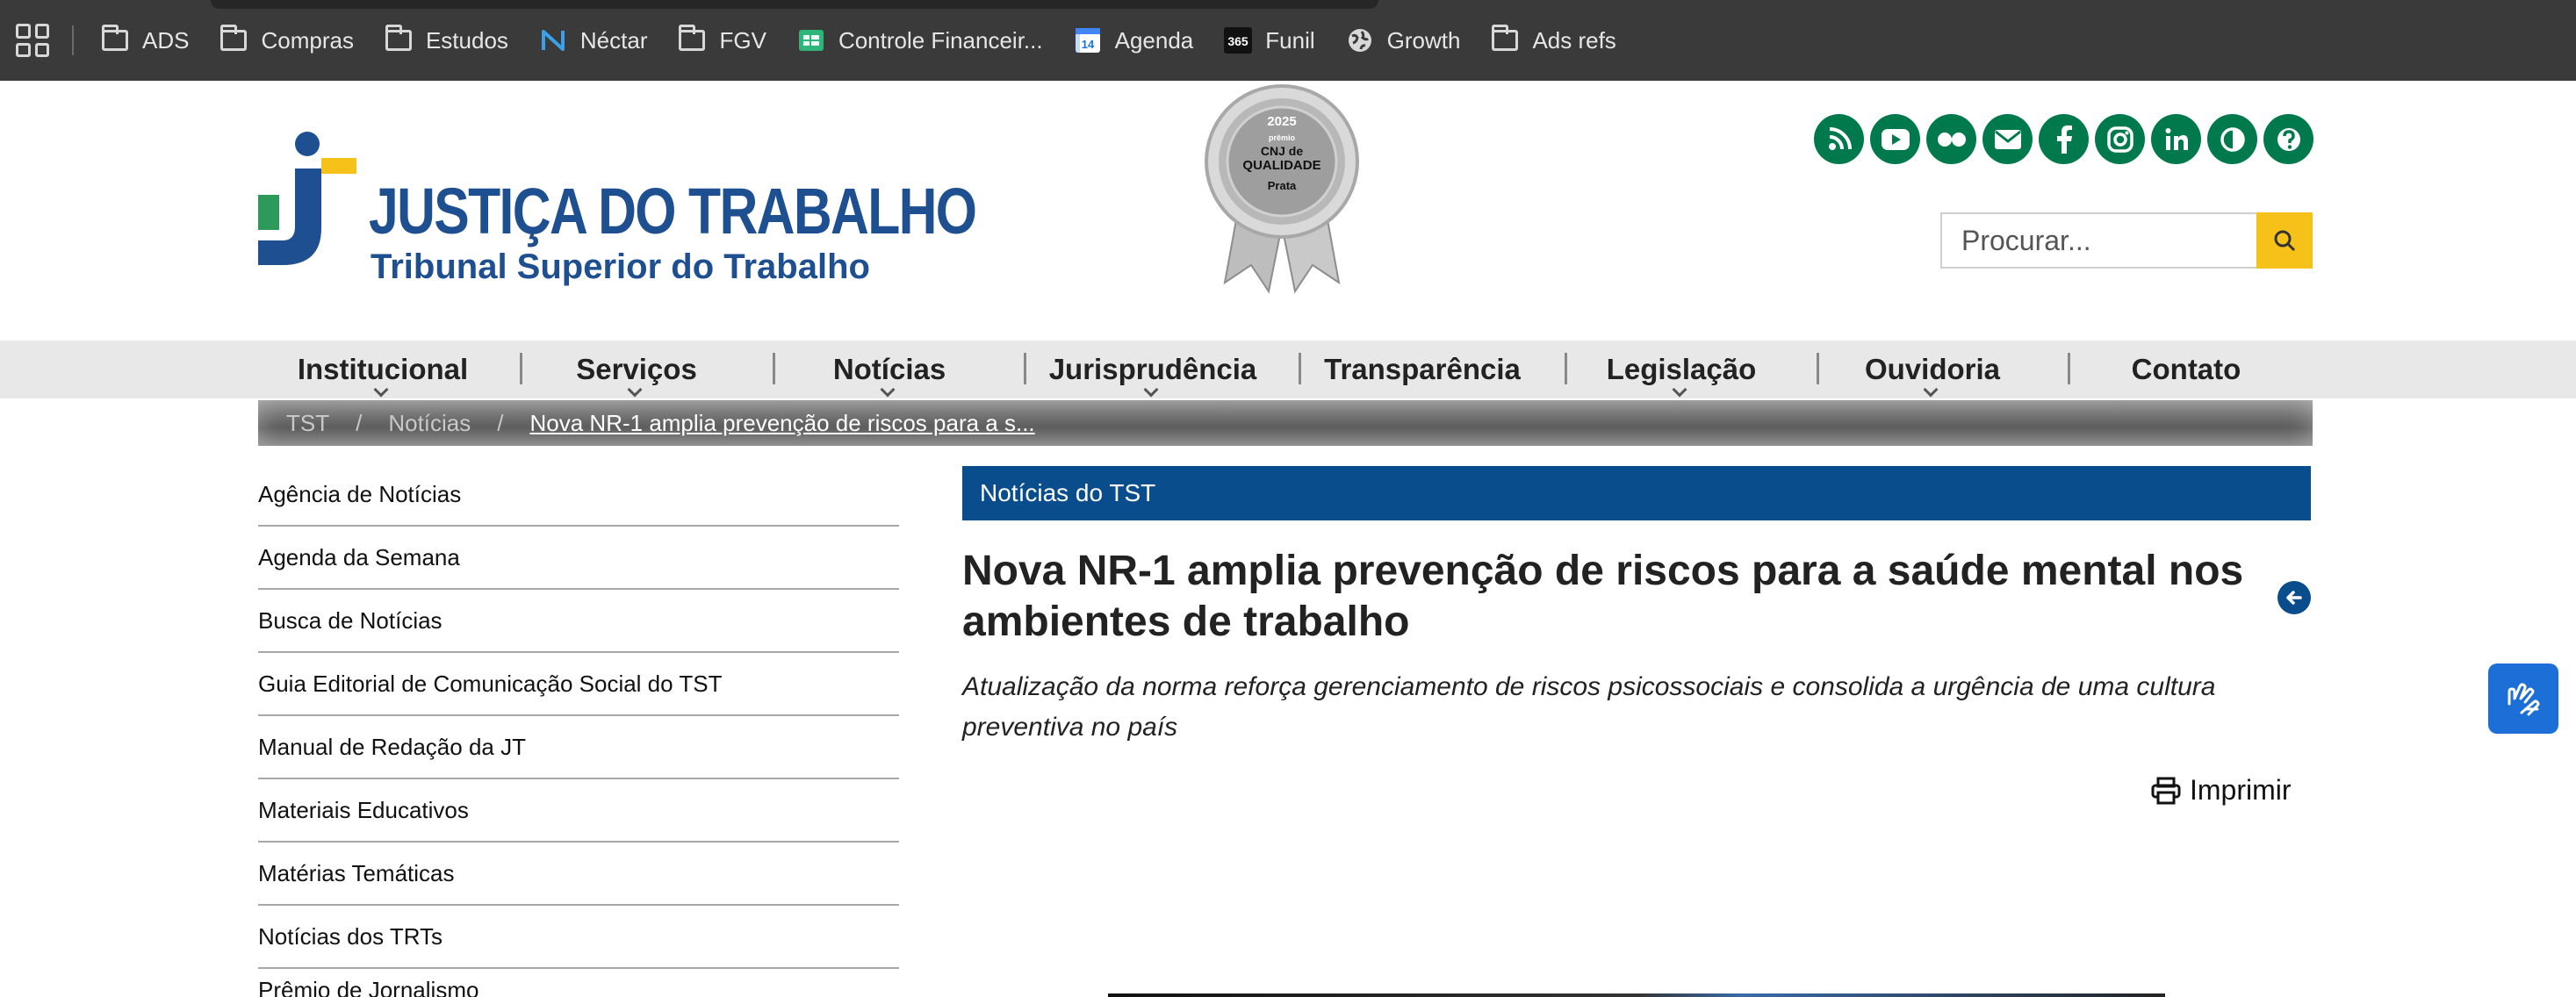 The width and height of the screenshot is (2576, 997). I want to click on sidebar-item-busca-de-noticias: Busca de Notícias, so click(578, 621).